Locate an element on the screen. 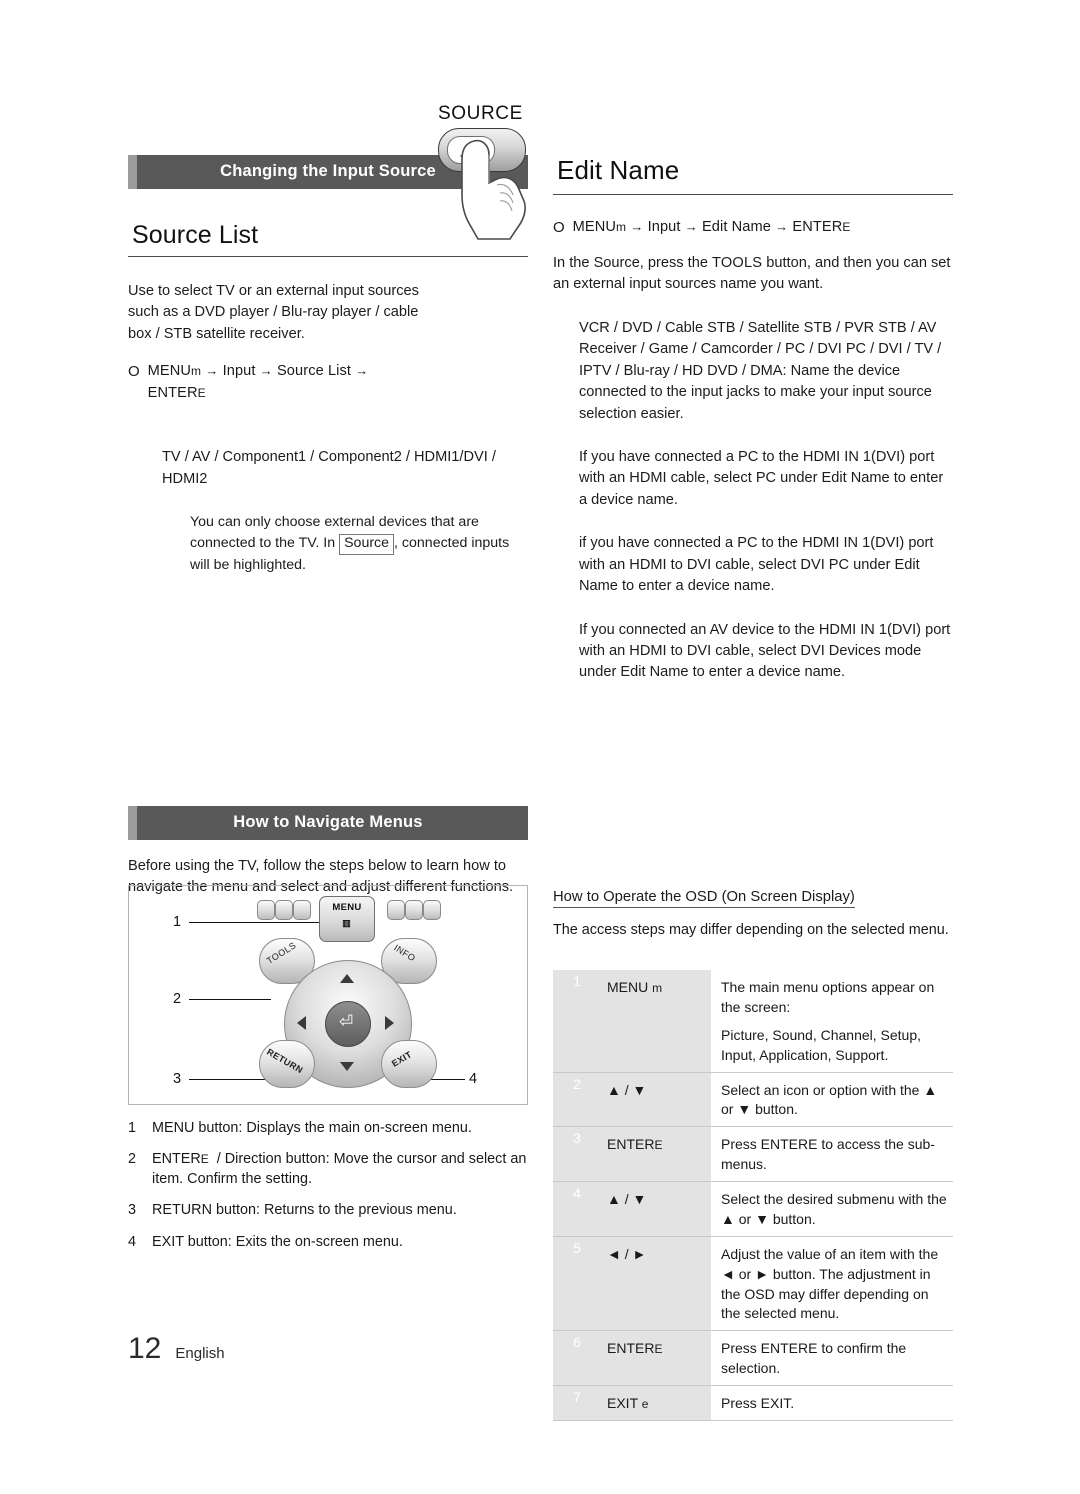 This screenshot has width=1080, height=1494. menu-item-input-right: Input is located at coordinates (664, 227).